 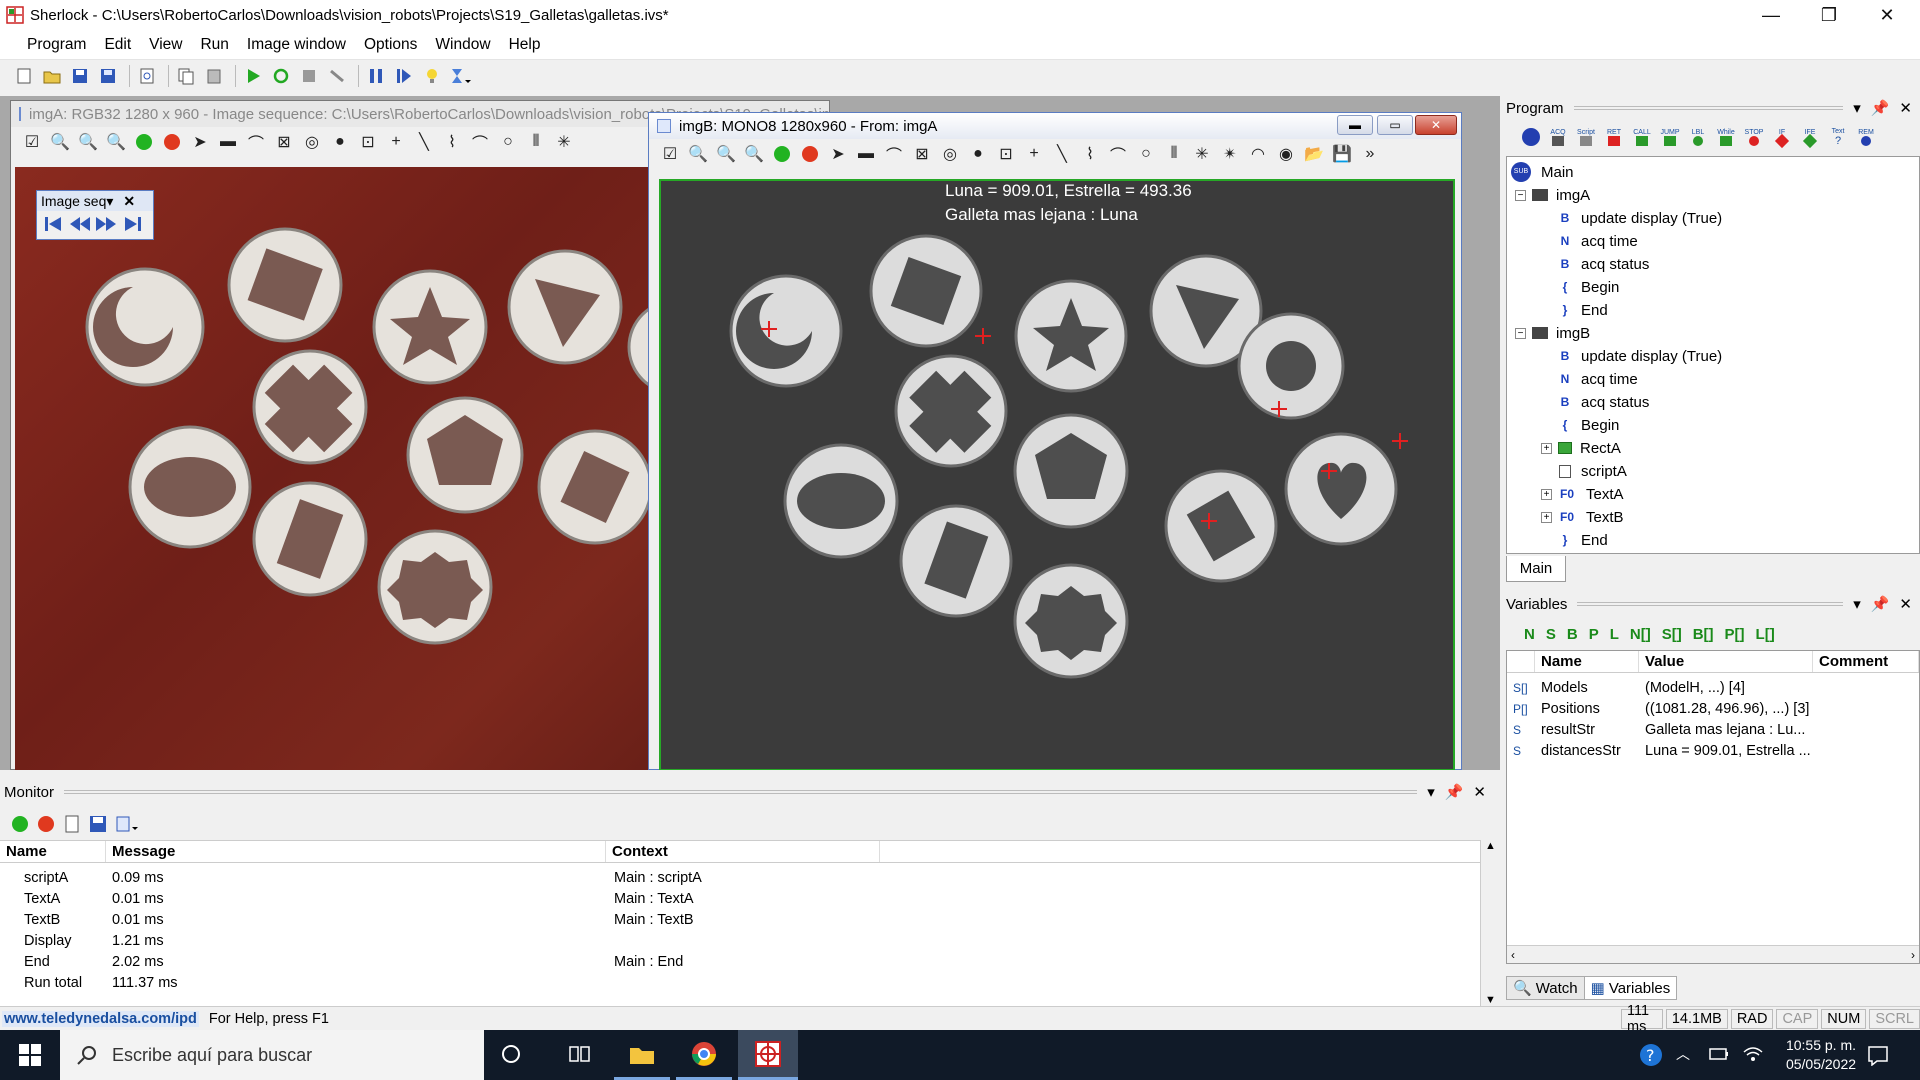 I want to click on tab-watch: 🔍 Watch, so click(x=1545, y=988).